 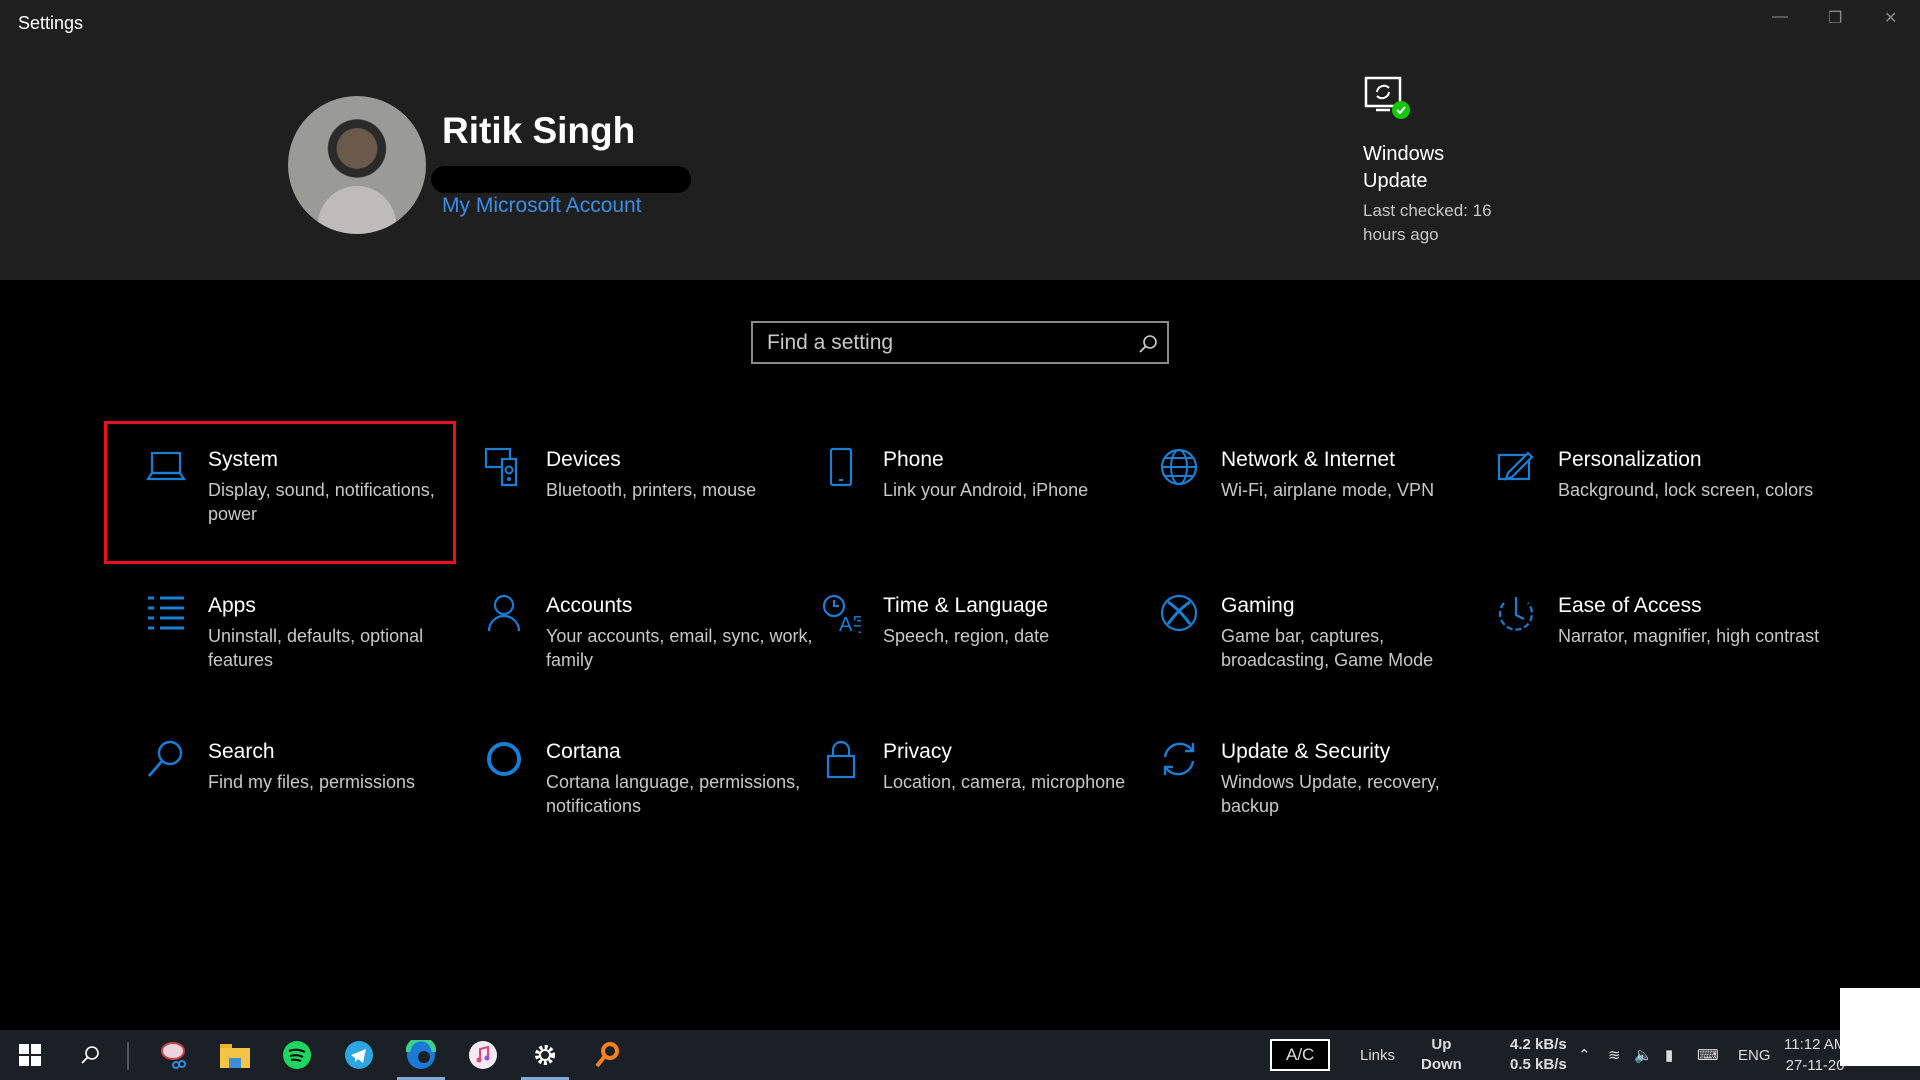 What do you see at coordinates (1614, 1055) in the screenshot?
I see `wifi-icon: ≋` at bounding box center [1614, 1055].